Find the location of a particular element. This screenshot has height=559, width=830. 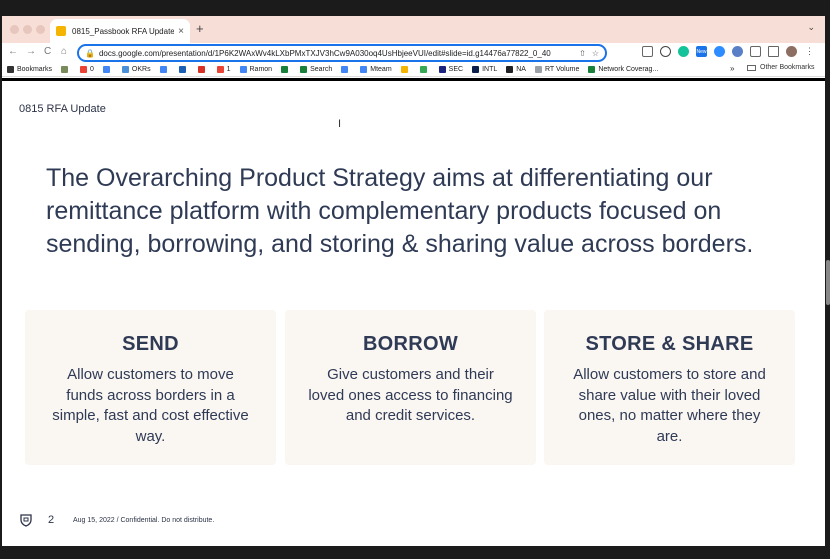

other-bookmarks-button: Other Bookmarks is located at coordinates (780, 67).